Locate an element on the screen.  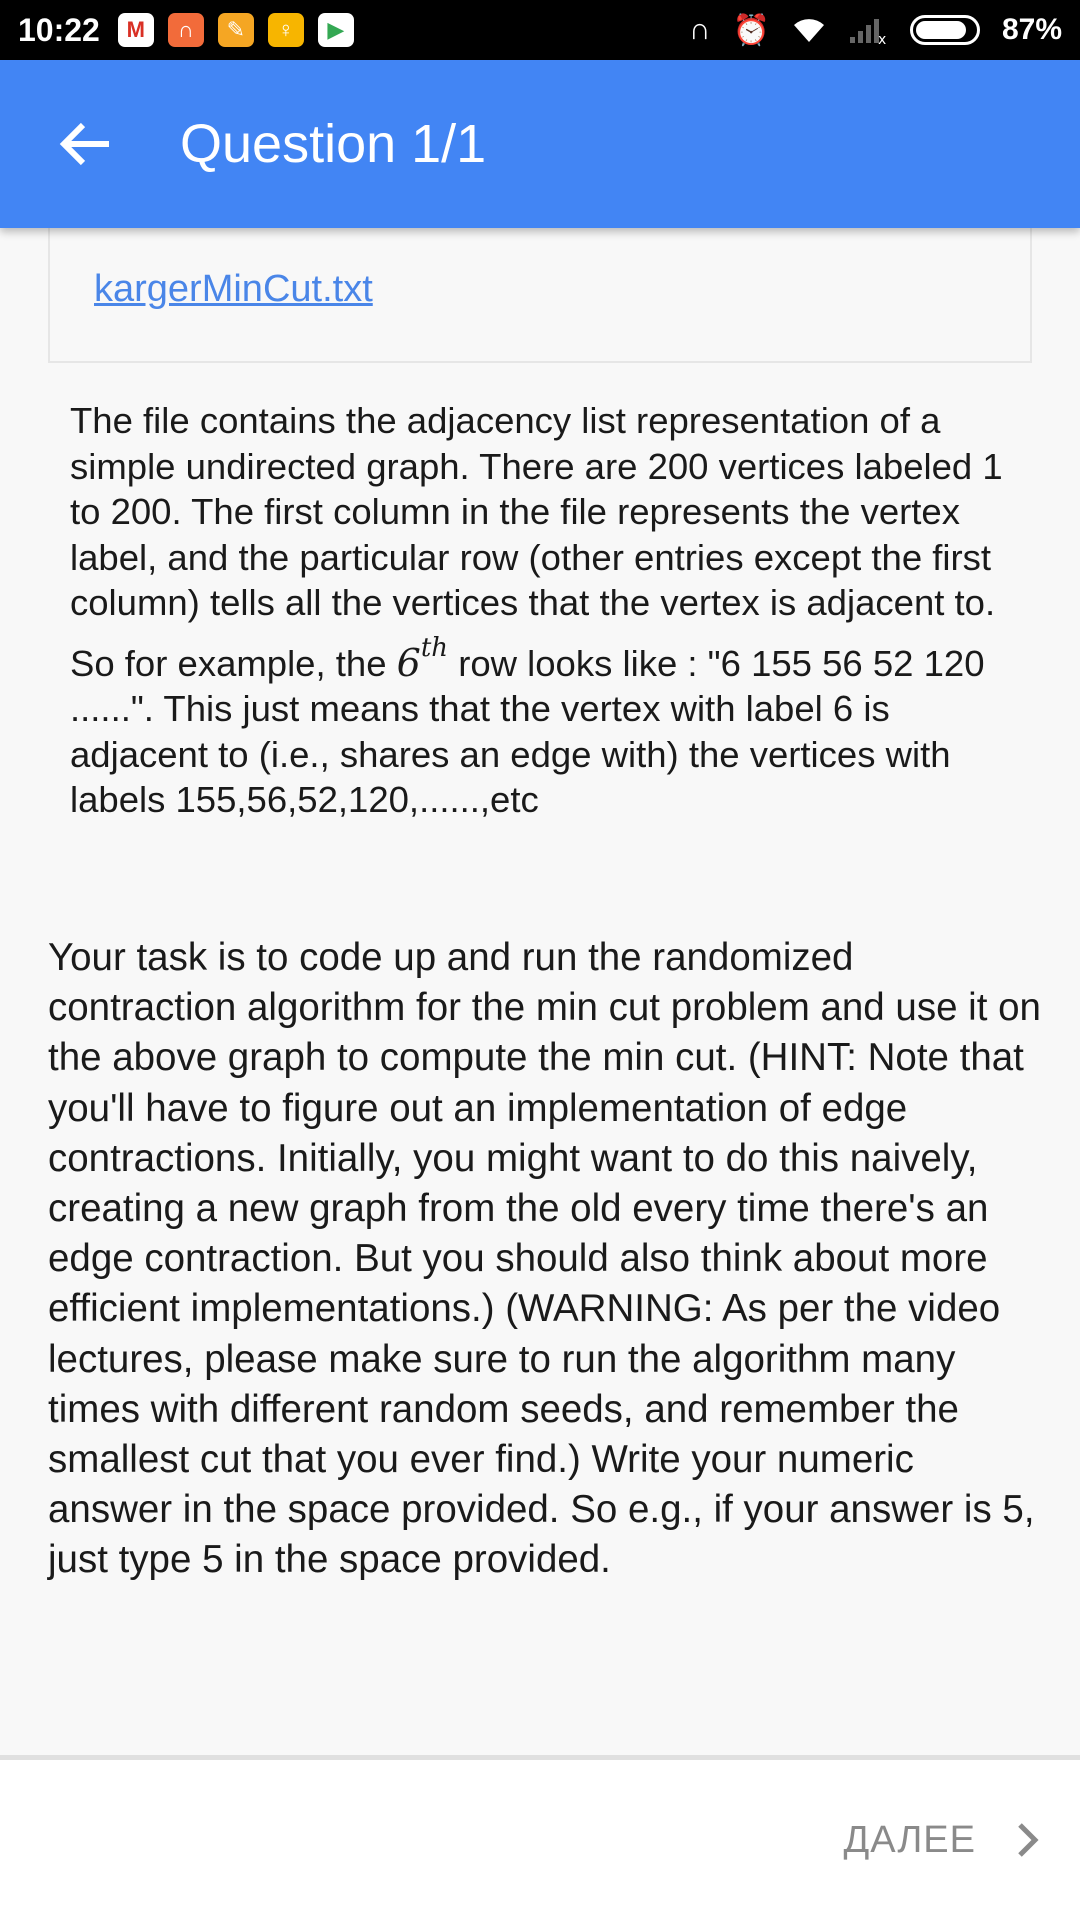
back-button is located at coordinates (85, 144).